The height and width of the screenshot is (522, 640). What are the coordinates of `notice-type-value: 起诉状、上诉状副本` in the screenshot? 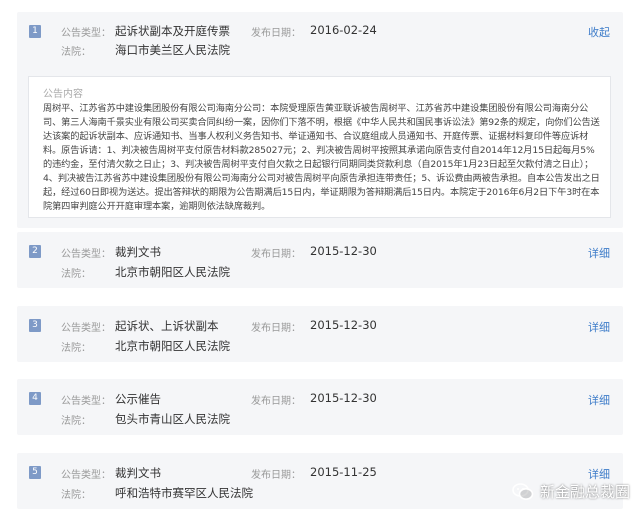 It's located at (167, 326).